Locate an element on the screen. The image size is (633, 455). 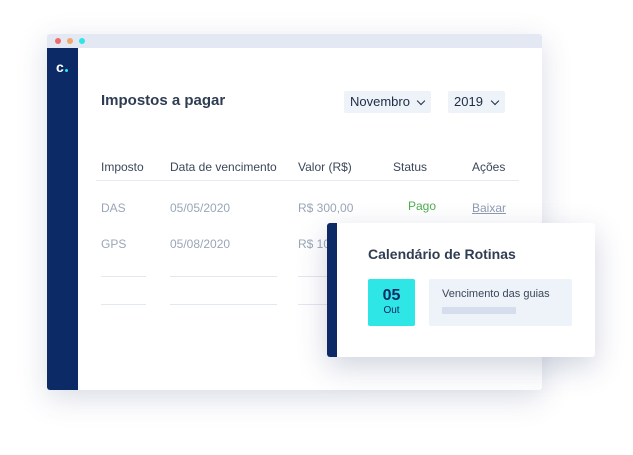
month-select: Novembro is located at coordinates (387, 102).